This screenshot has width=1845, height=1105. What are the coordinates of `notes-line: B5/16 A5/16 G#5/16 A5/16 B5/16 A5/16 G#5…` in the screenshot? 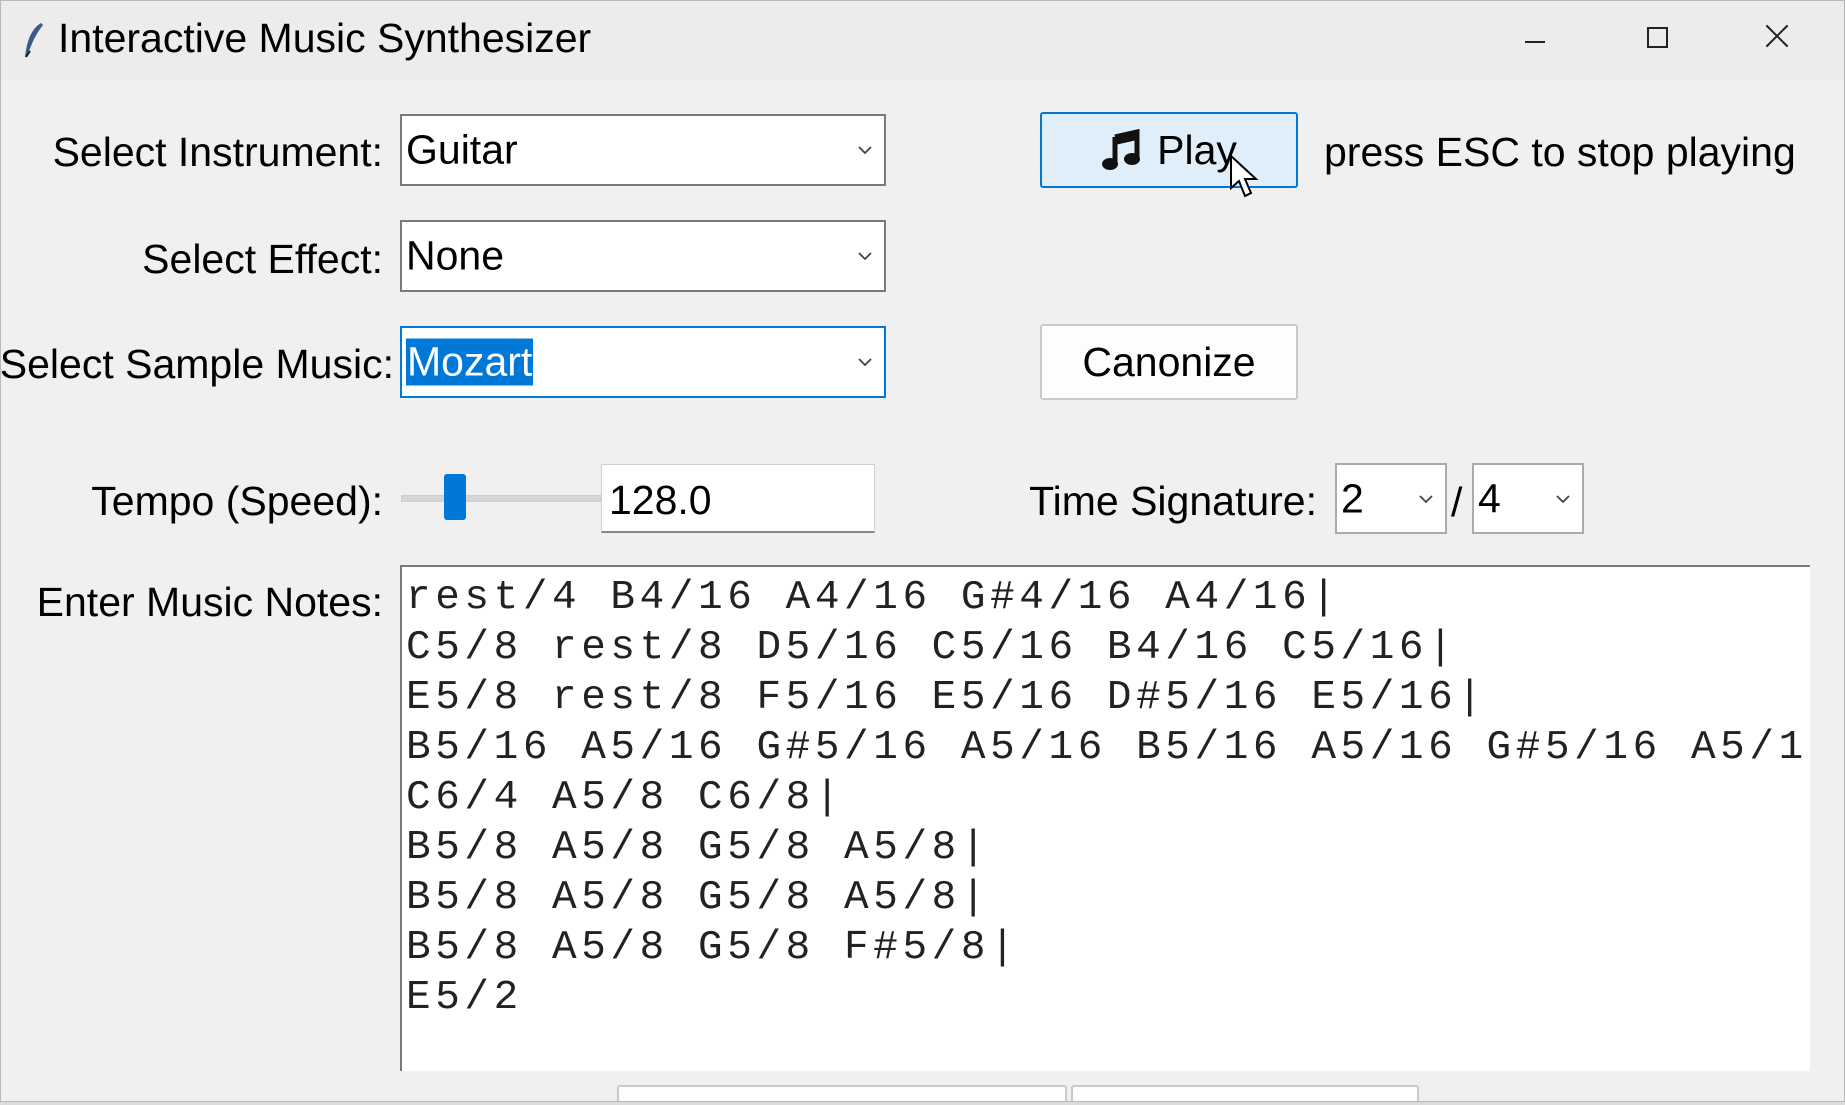 It's located at (1108, 748).